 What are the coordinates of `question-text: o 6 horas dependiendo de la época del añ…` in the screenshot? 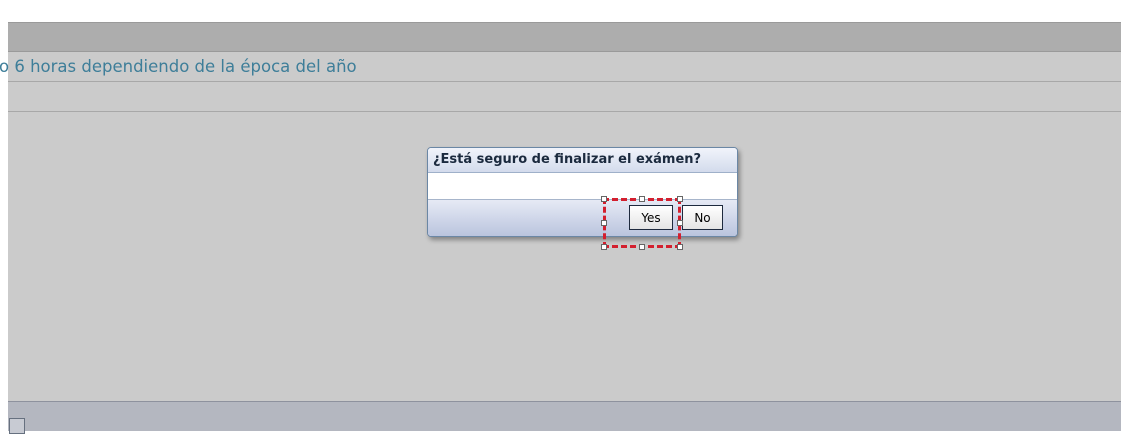 It's located at (178, 66).